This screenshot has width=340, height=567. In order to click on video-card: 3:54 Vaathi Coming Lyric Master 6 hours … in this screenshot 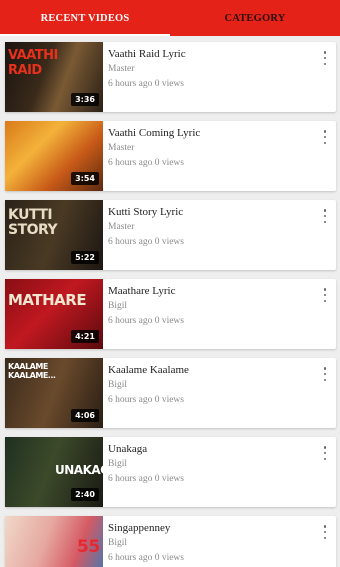, I will do `click(170, 156)`.